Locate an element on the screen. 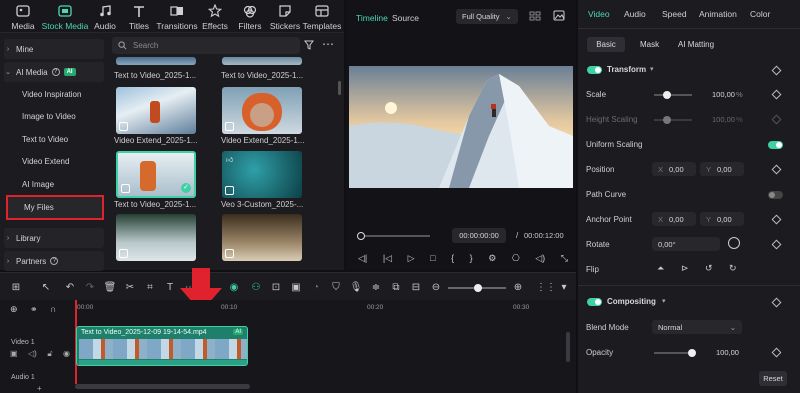 The height and width of the screenshot is (393, 800). opacity-slider is located at coordinates (675, 353).